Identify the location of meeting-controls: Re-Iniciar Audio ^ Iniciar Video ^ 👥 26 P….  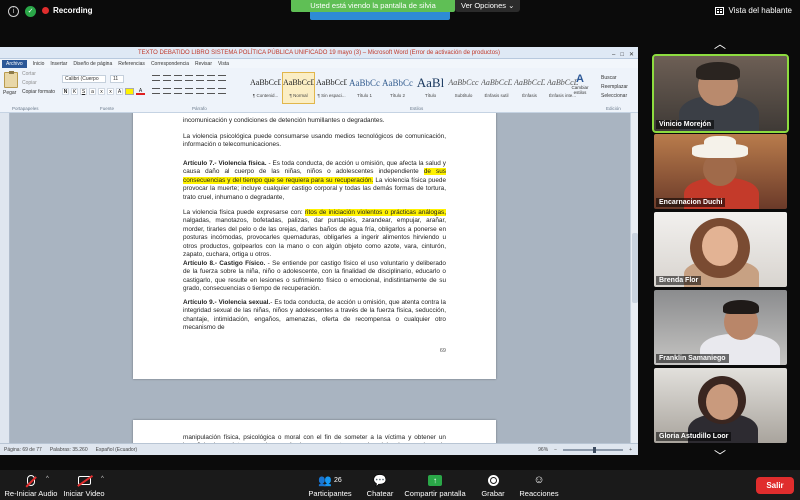
(400, 485).